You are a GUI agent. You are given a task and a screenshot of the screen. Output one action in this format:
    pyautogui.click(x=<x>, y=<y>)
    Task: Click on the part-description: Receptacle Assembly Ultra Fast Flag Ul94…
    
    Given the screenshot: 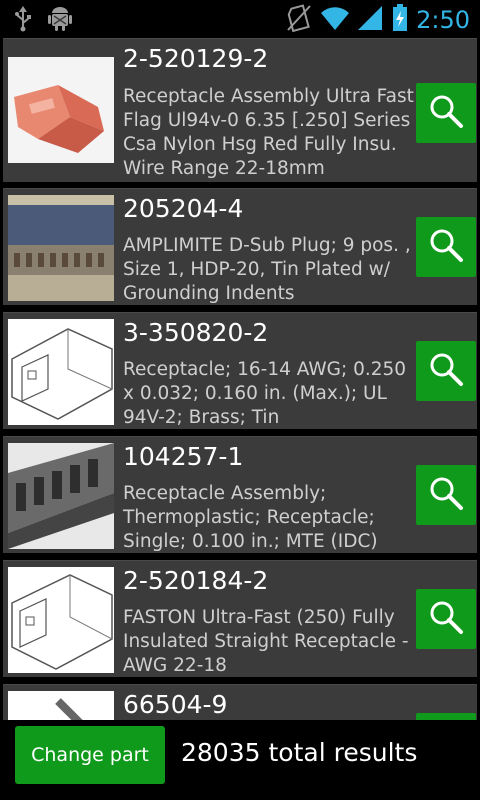 What is the action you would take?
    pyautogui.click(x=268, y=132)
    